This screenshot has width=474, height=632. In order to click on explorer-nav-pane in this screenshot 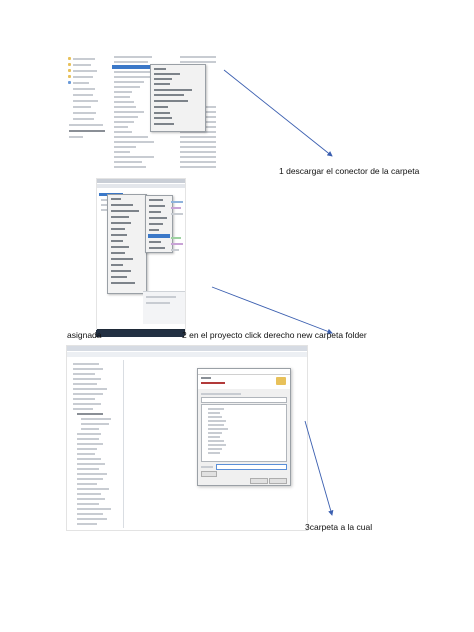, I will do `click(86, 97)`.